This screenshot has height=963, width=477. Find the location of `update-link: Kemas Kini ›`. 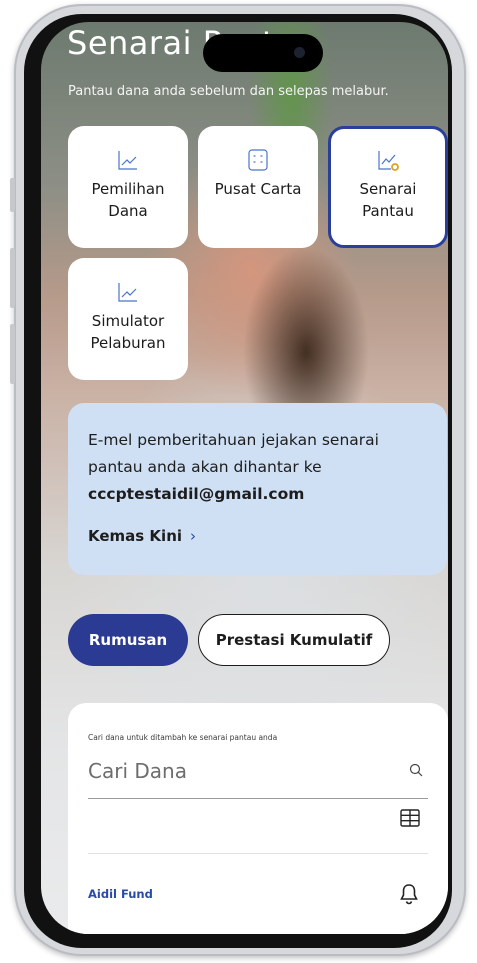

update-link: Kemas Kini › is located at coordinates (142, 536).